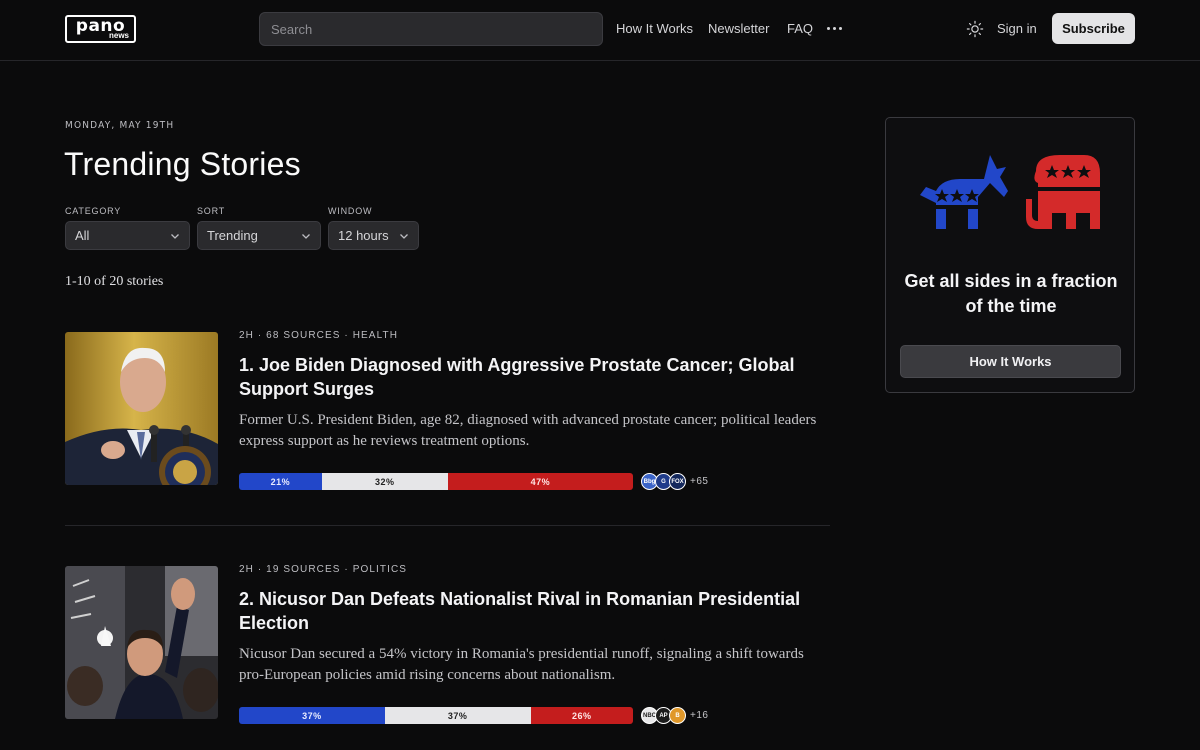 Image resolution: width=1200 pixels, height=750 pixels. Describe the element at coordinates (1011, 293) in the screenshot. I see `promo-title: Get all sides in a fraction of the time` at that location.